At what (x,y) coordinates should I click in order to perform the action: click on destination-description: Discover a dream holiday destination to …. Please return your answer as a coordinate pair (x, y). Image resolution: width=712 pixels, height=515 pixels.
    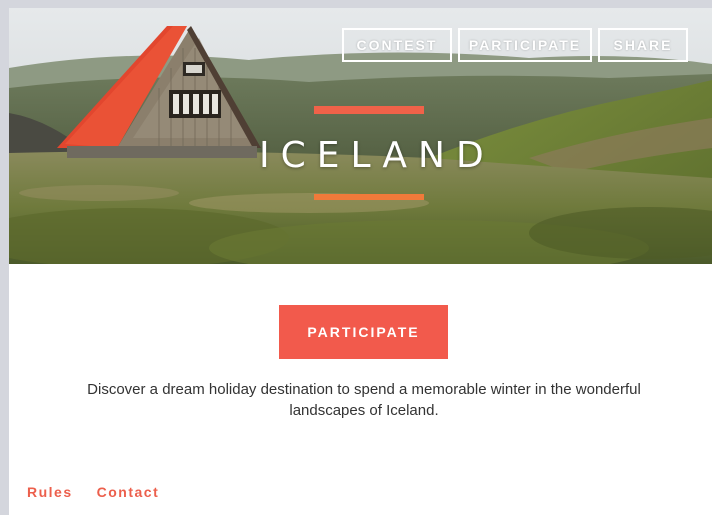
    Looking at the image, I should click on (364, 400).